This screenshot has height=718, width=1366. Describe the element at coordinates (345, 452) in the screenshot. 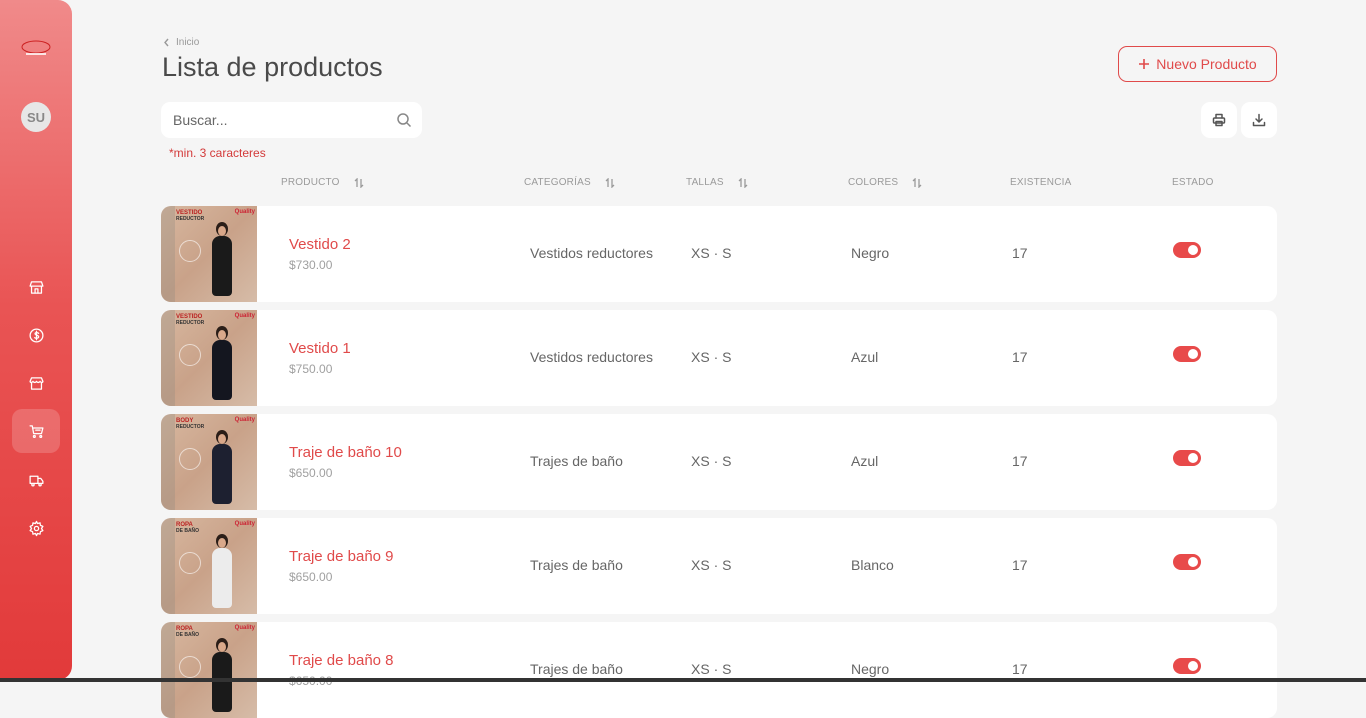

I see `product-name: Traje de baño 10` at that location.